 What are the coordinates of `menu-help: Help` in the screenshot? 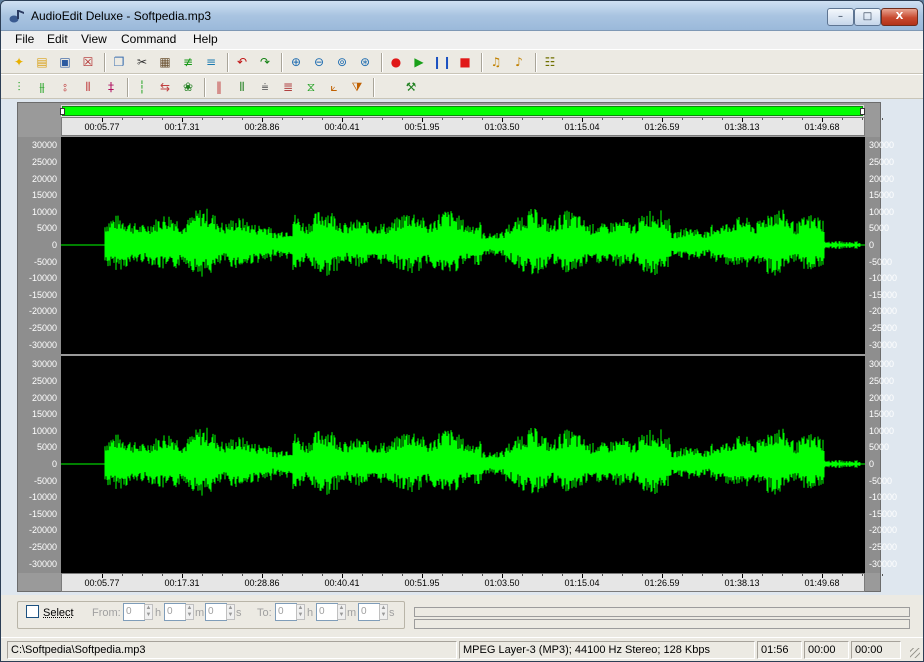 It's located at (205, 39).